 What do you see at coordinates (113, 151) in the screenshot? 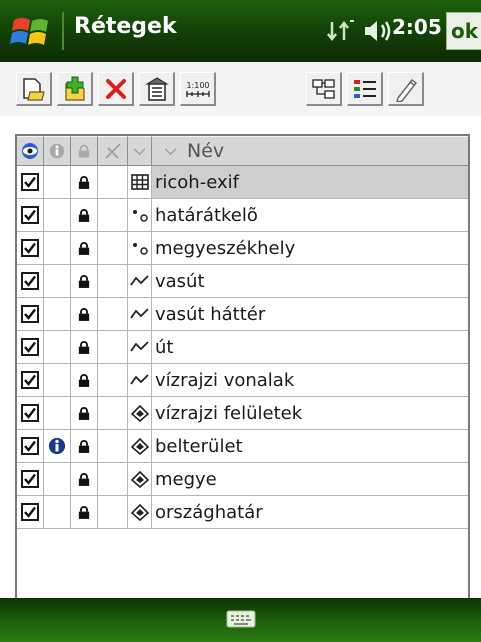
I see `snap-column-header` at bounding box center [113, 151].